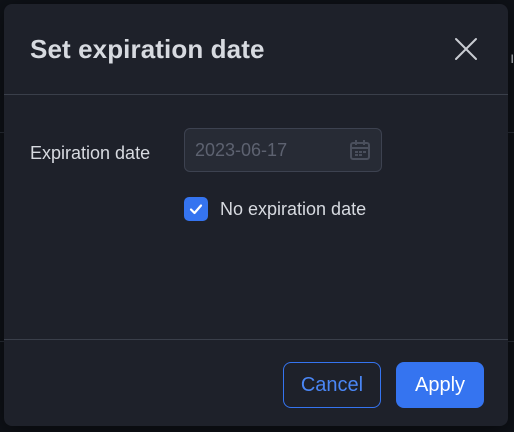 The width and height of the screenshot is (514, 432). I want to click on calendar-icon, so click(360, 150).